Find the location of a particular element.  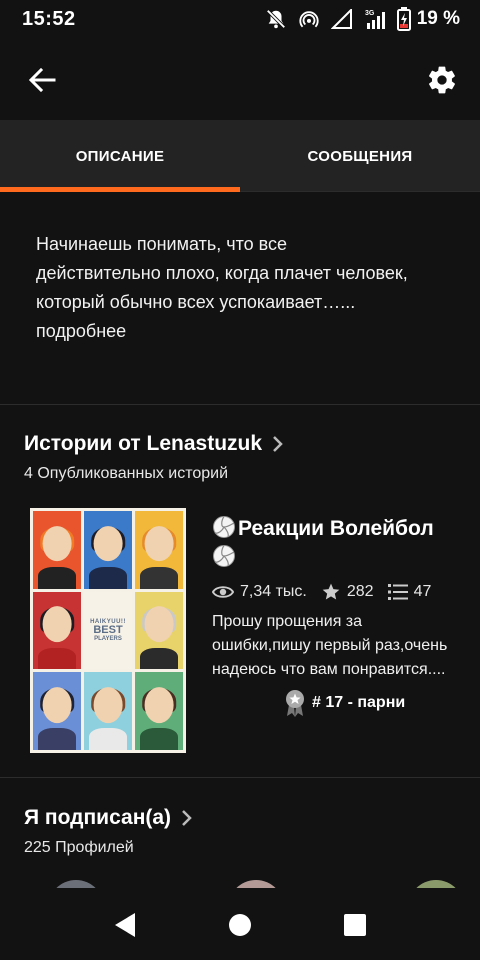

story-description-line: ошибки,пишу первый раз,очень is located at coordinates (330, 645).